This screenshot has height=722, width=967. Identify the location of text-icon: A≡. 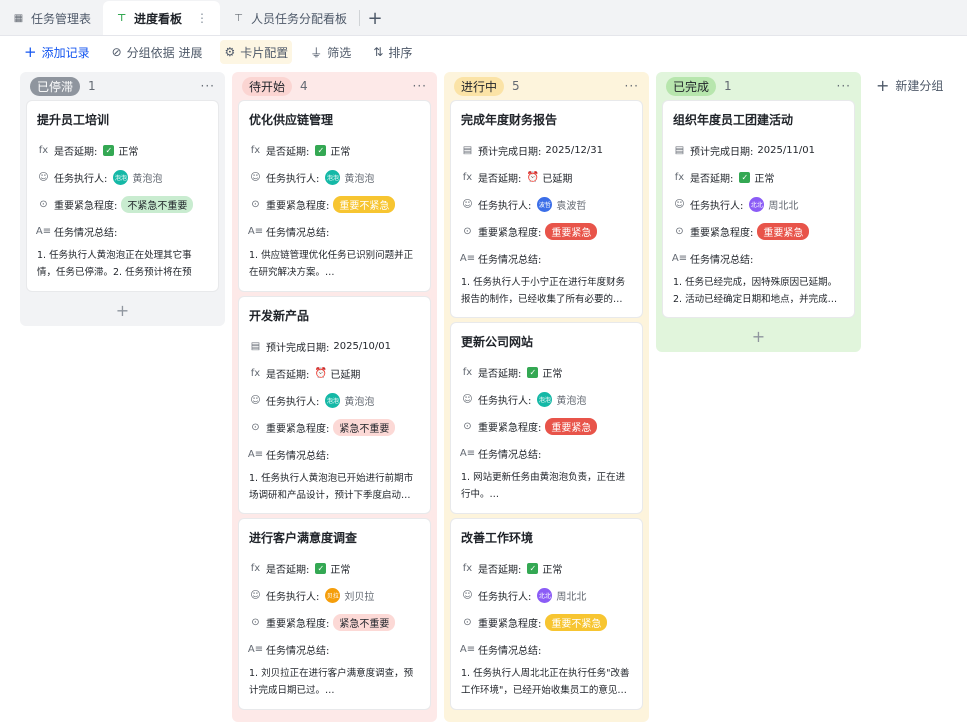
(255, 231).